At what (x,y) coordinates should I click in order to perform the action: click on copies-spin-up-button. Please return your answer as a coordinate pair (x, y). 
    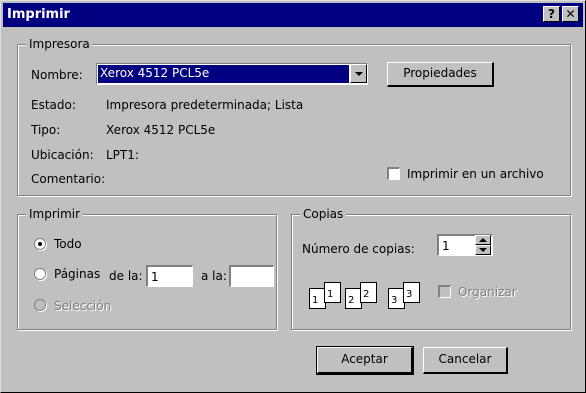
    Looking at the image, I should click on (483, 240).